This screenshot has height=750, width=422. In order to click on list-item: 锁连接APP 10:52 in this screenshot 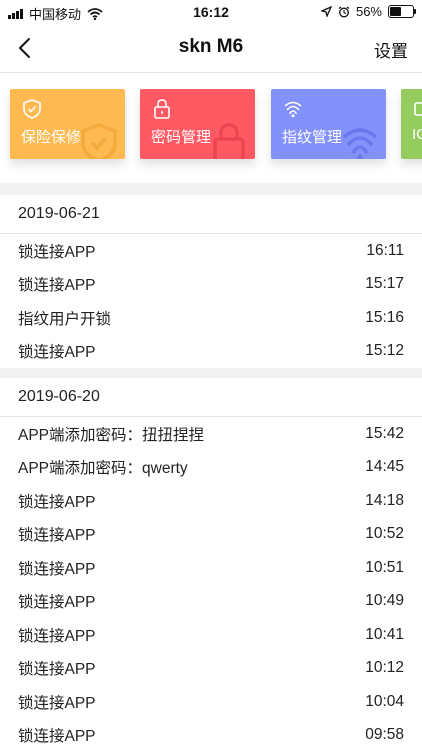, I will do `click(211, 535)`.